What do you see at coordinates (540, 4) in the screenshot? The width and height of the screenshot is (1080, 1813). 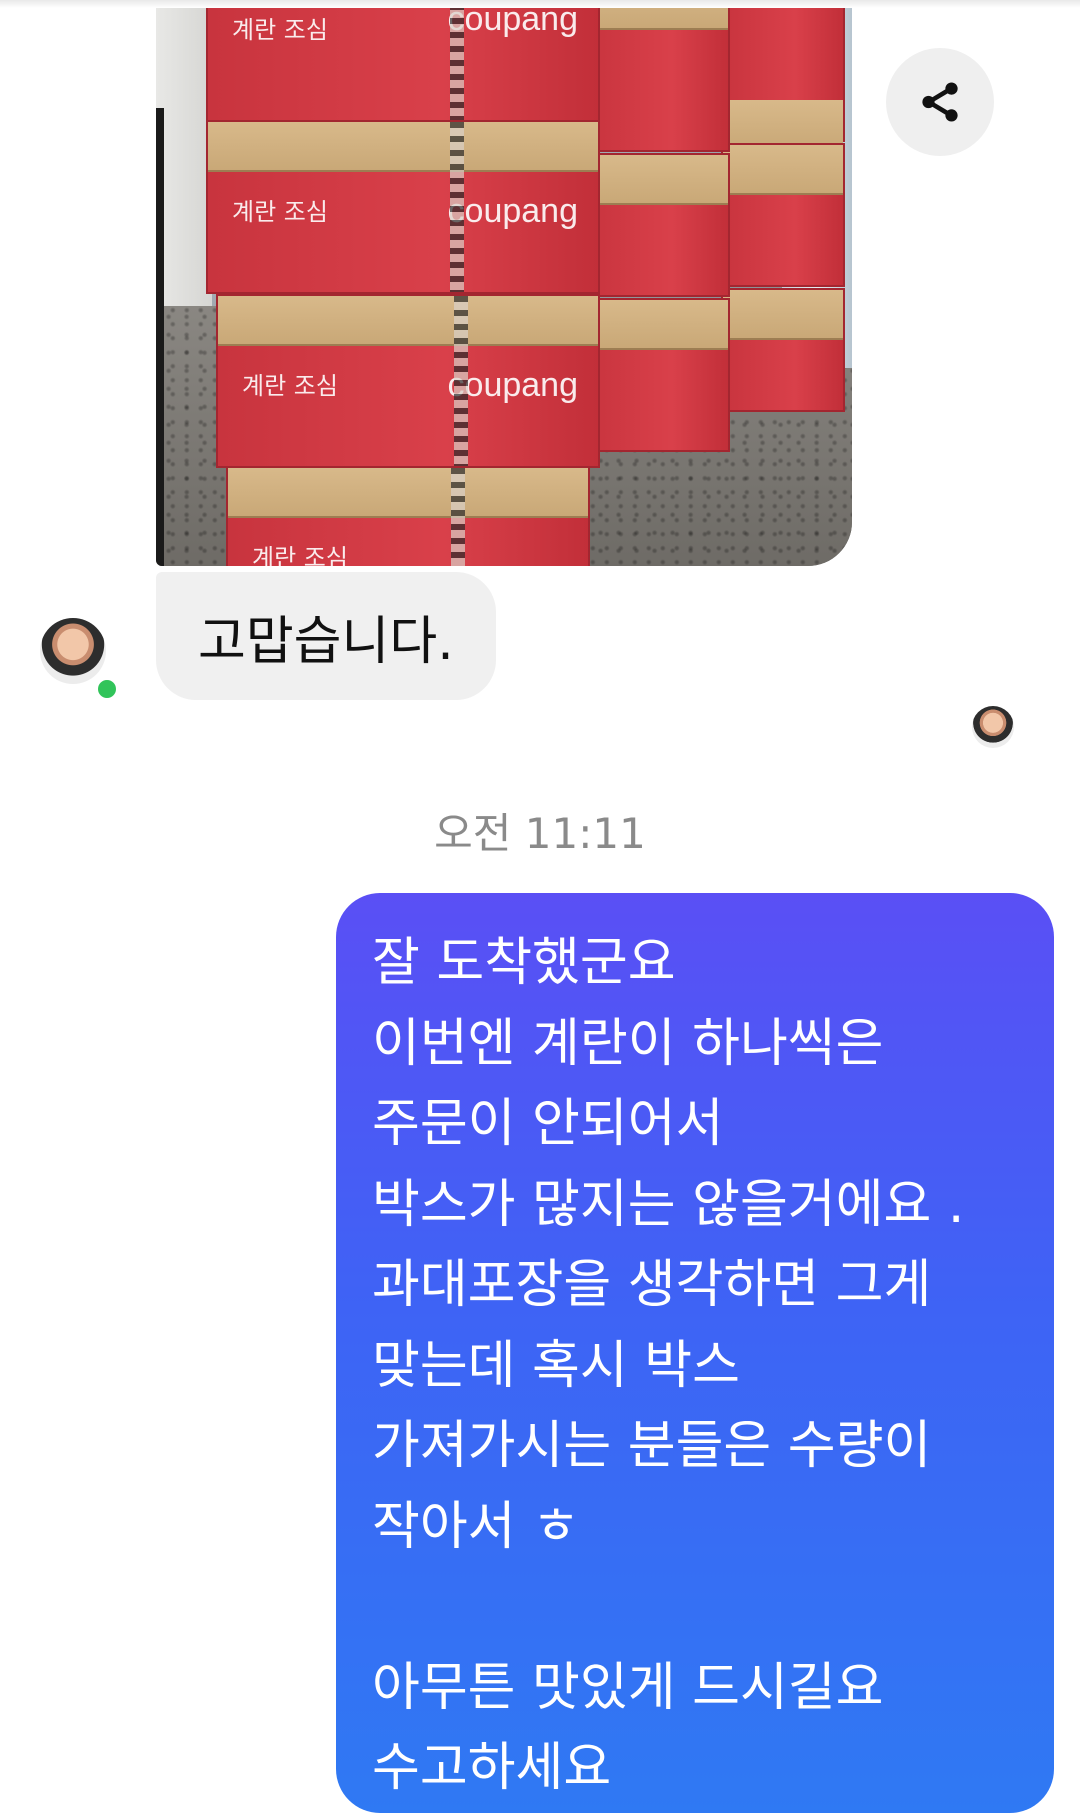 I see `top-edge` at bounding box center [540, 4].